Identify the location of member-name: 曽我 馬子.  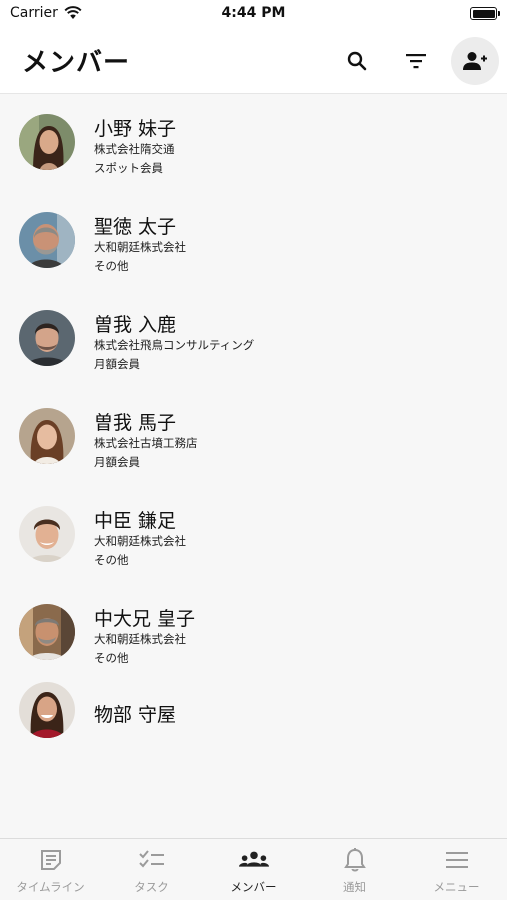
(135, 423).